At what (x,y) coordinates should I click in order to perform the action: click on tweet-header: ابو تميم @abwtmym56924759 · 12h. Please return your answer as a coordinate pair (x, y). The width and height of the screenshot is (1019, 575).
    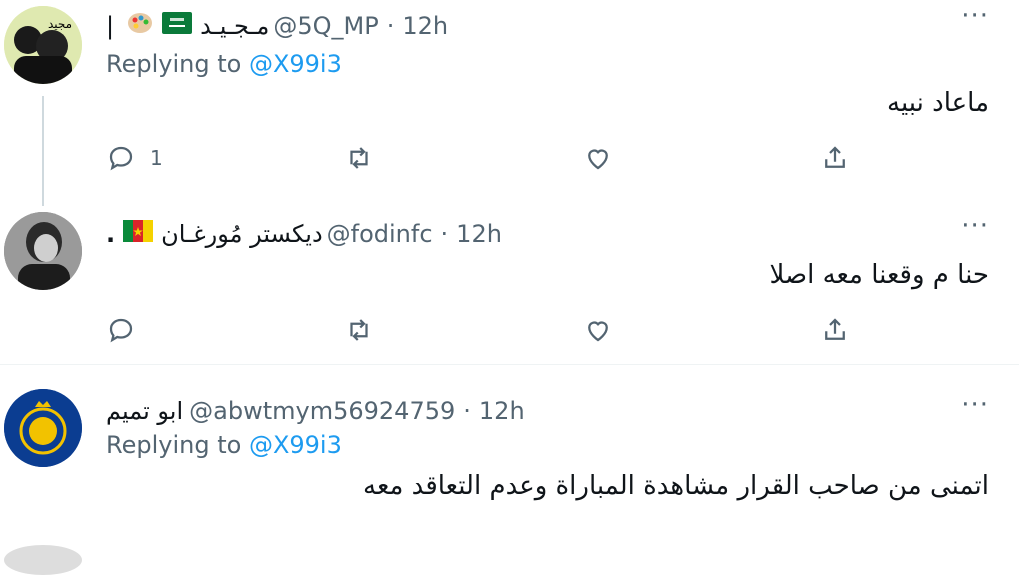
    Looking at the image, I should click on (315, 411).